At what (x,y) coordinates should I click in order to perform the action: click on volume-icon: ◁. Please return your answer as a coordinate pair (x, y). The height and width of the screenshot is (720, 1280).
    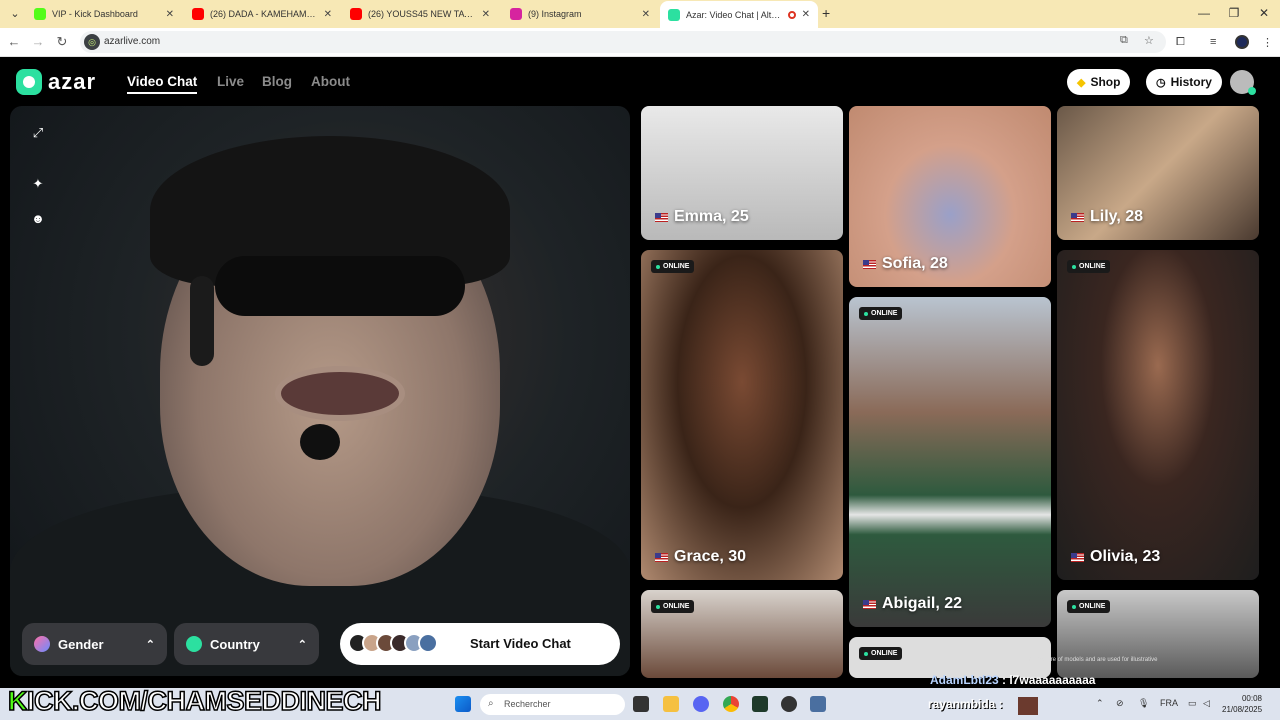
    Looking at the image, I should click on (1206, 703).